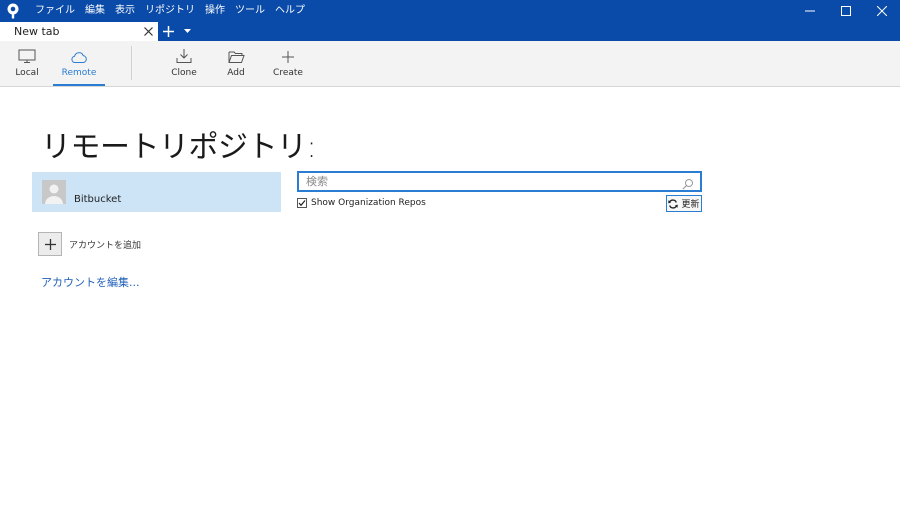 The width and height of the screenshot is (900, 516). Describe the element at coordinates (288, 73) in the screenshot. I see `create-label: Create` at that location.